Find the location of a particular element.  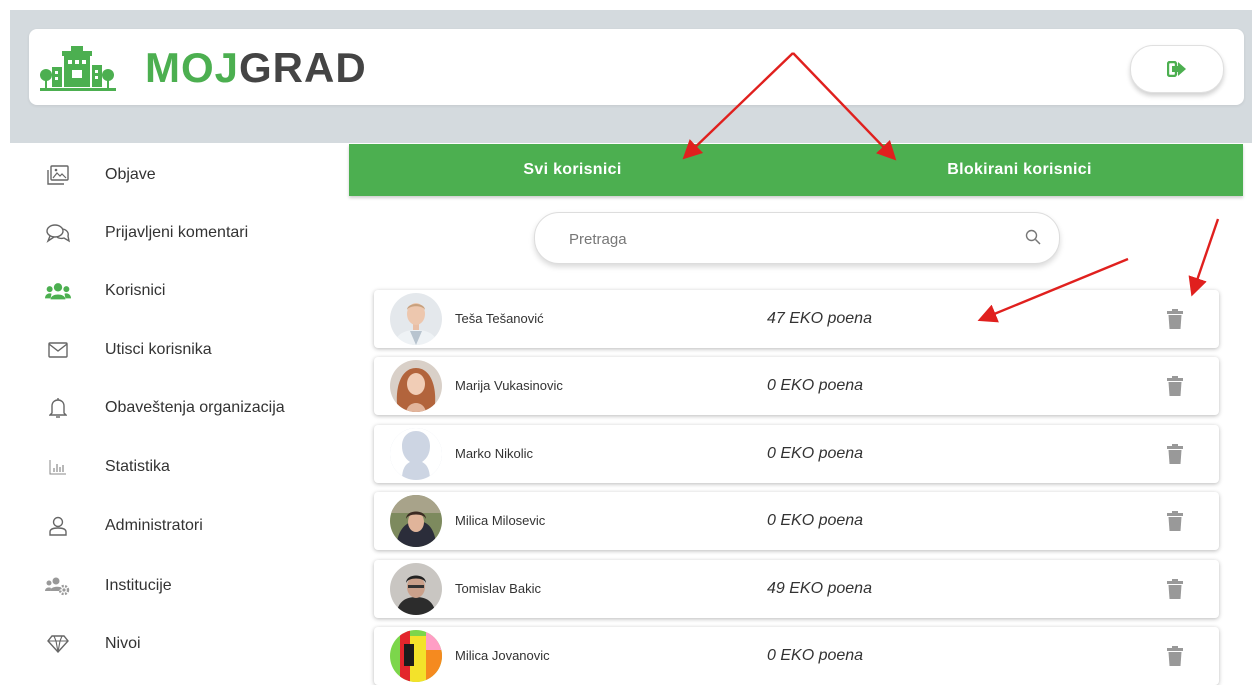

user-icon is located at coordinates (58, 526).